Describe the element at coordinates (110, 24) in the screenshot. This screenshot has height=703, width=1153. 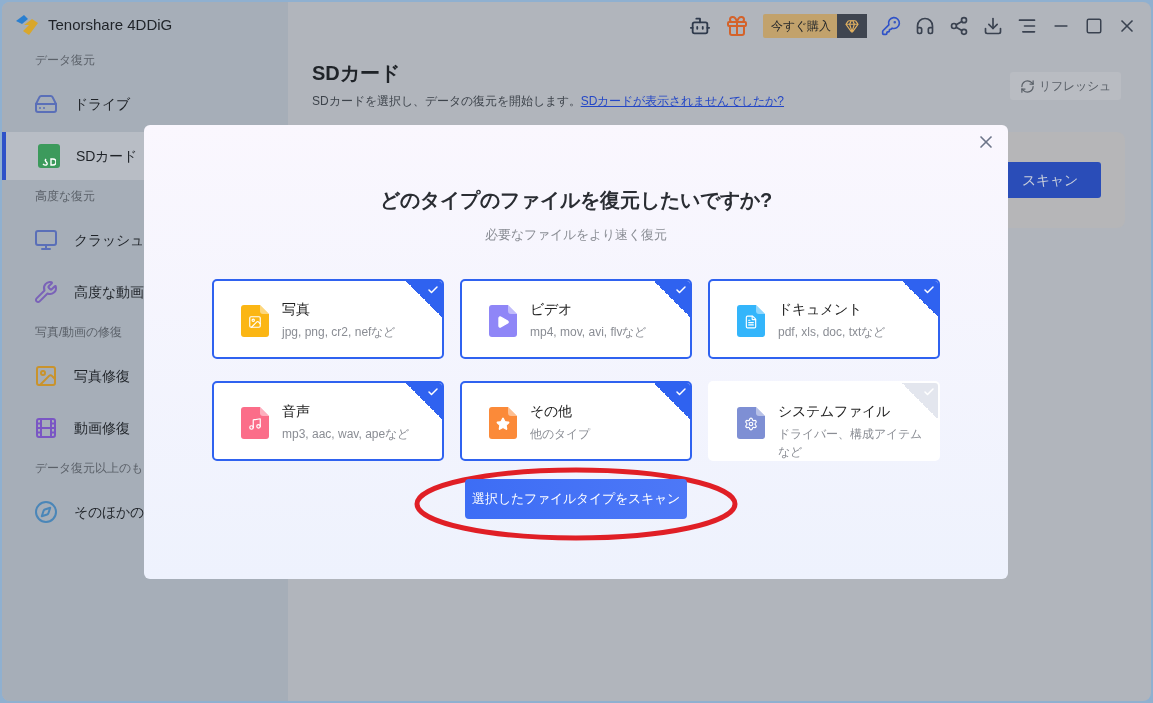
I see `app-title: Tenorshare 4DDiG` at that location.